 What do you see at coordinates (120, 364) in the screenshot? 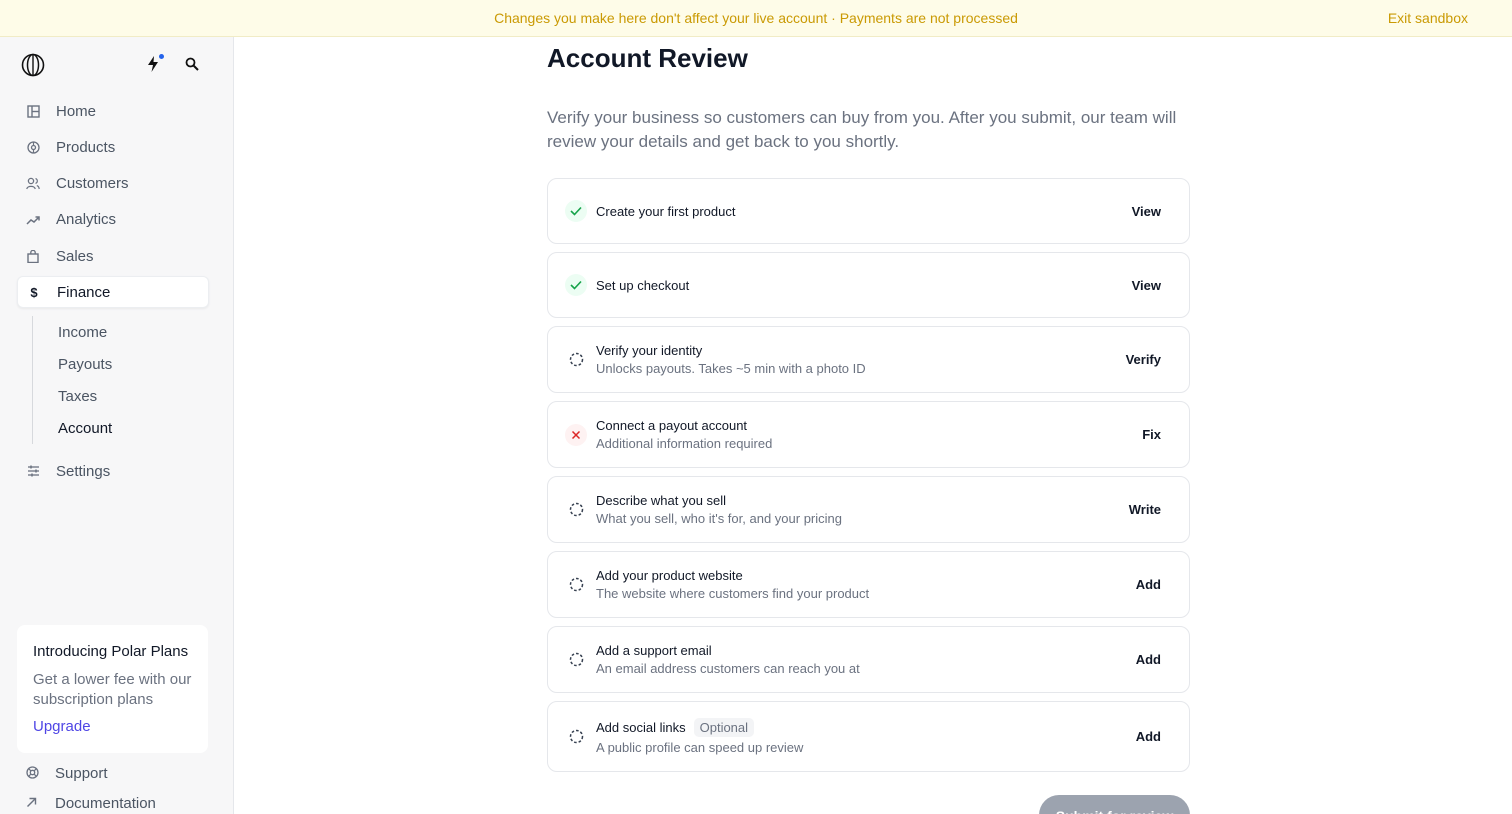
I see `subnav-item-payouts: Payouts` at bounding box center [120, 364].